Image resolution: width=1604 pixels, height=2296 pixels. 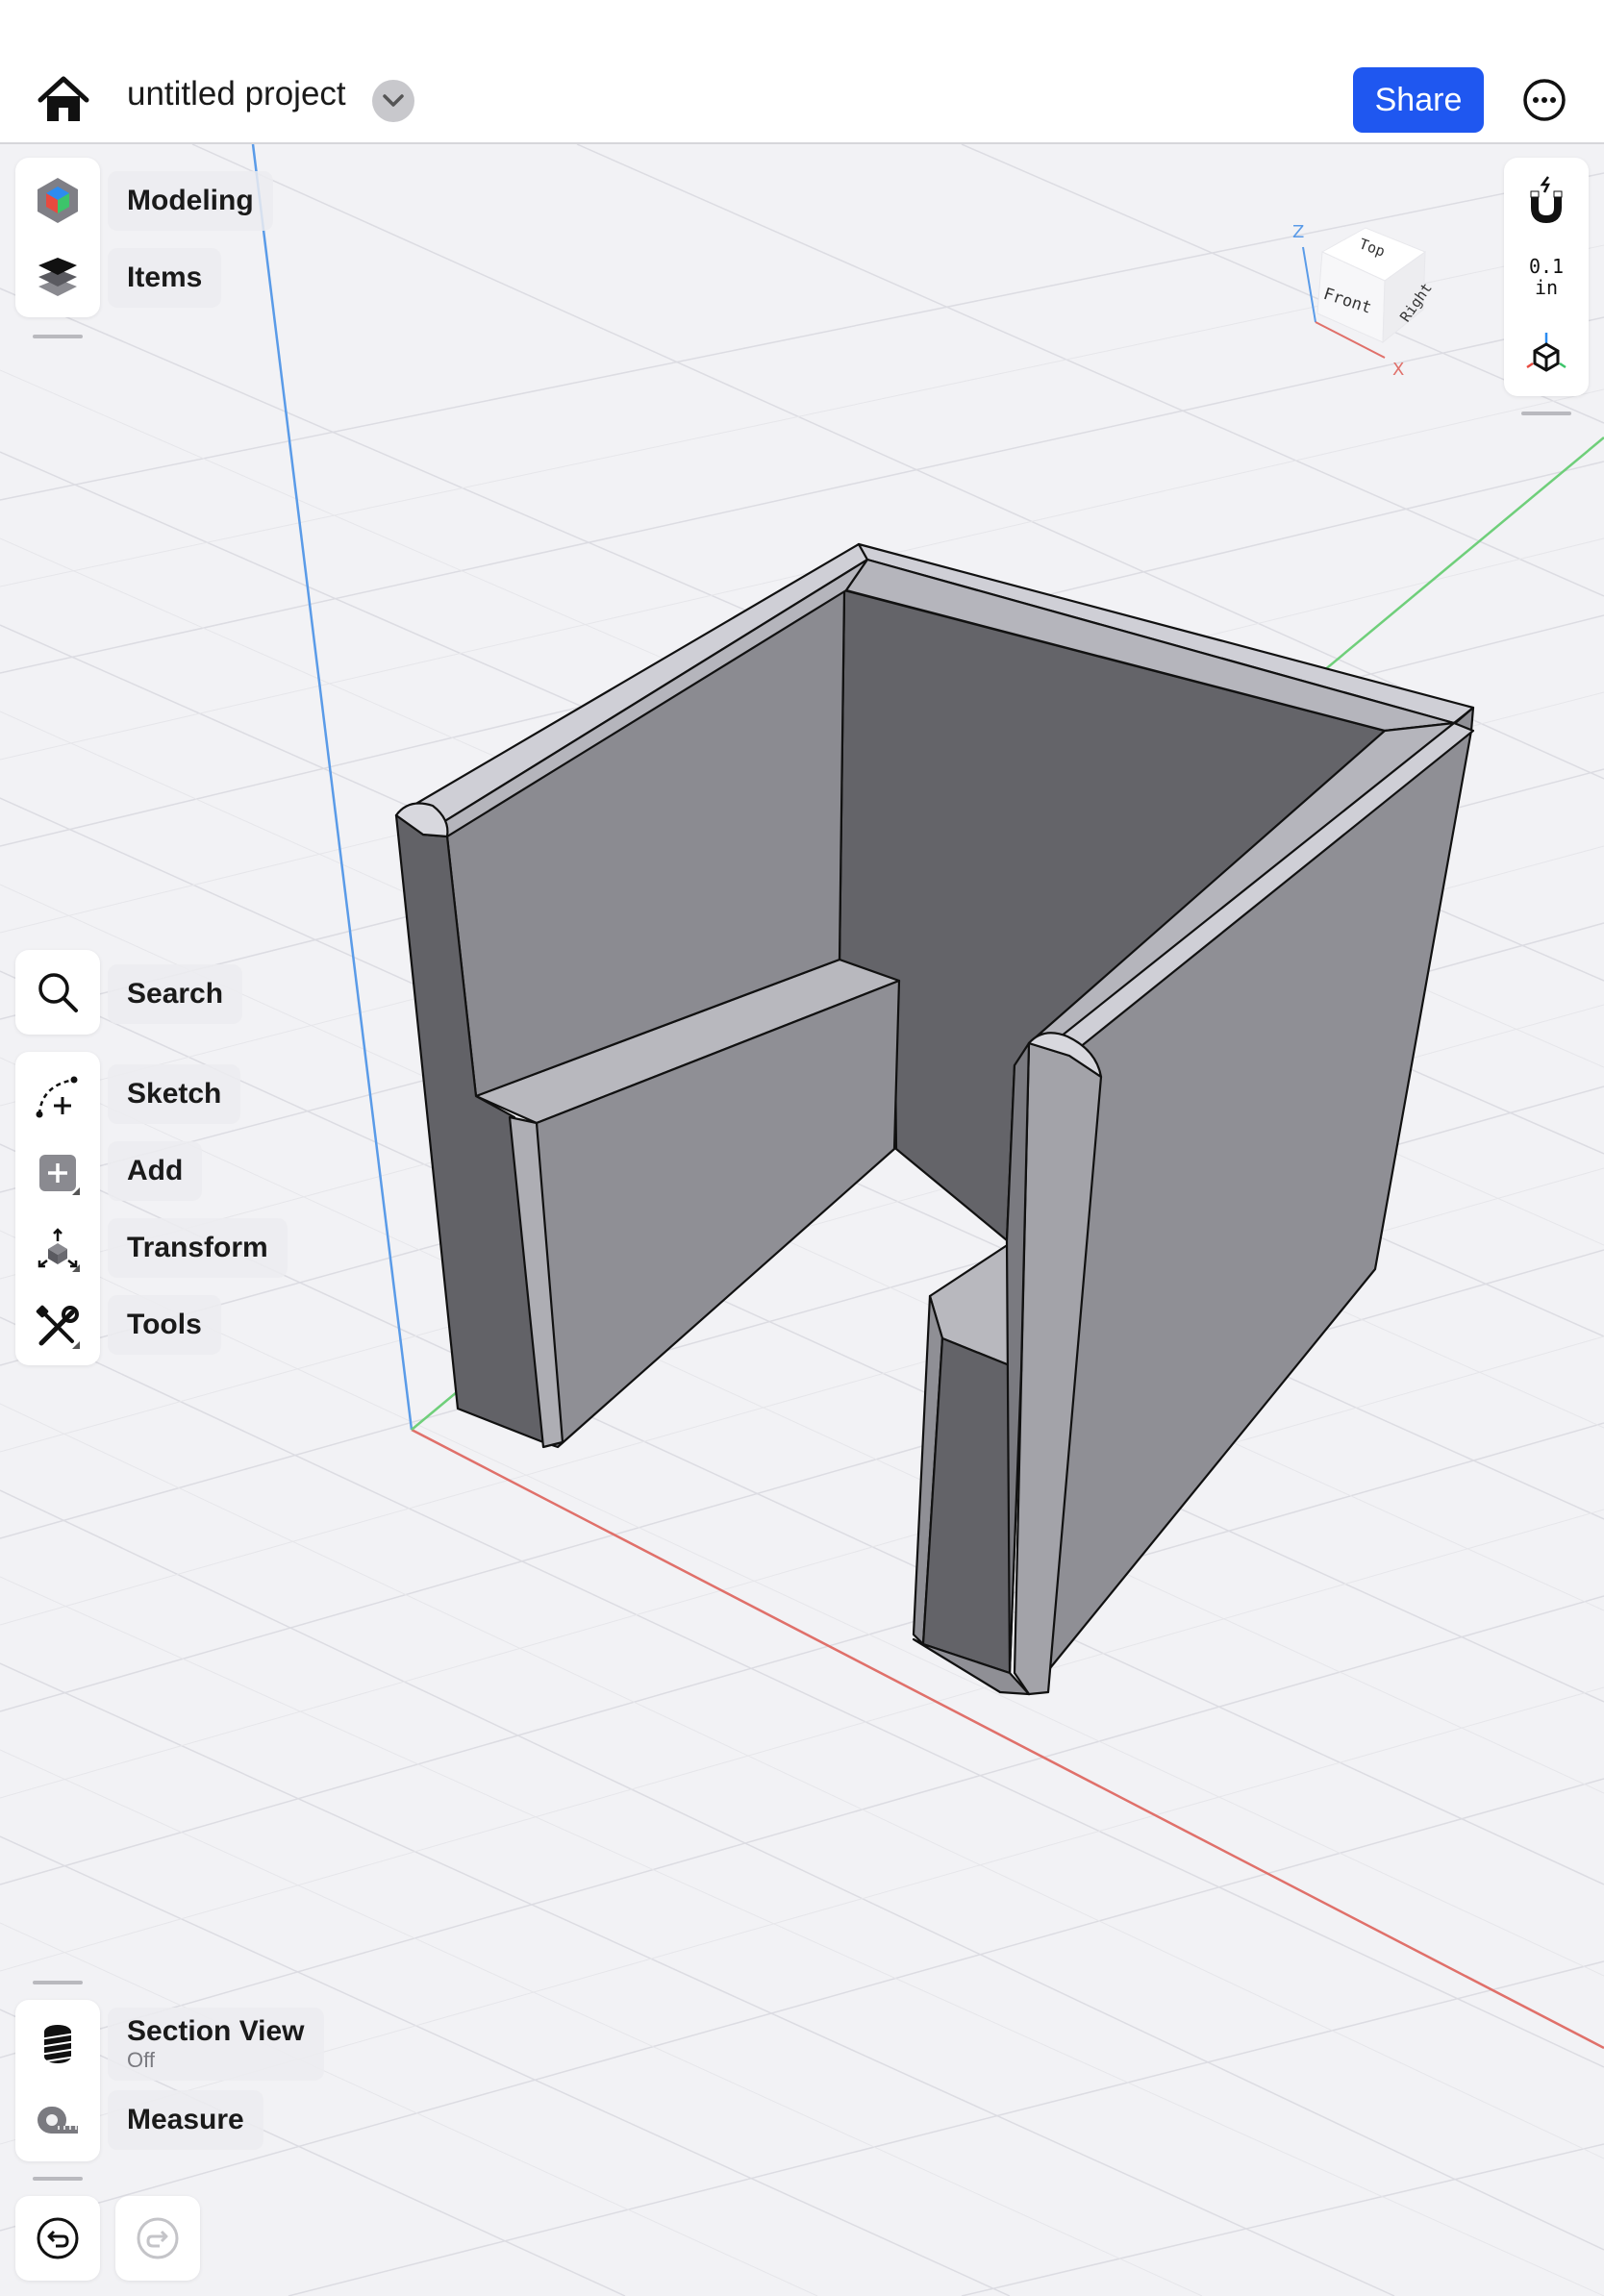 What do you see at coordinates (57, 2080) in the screenshot?
I see `inspect-panel` at bounding box center [57, 2080].